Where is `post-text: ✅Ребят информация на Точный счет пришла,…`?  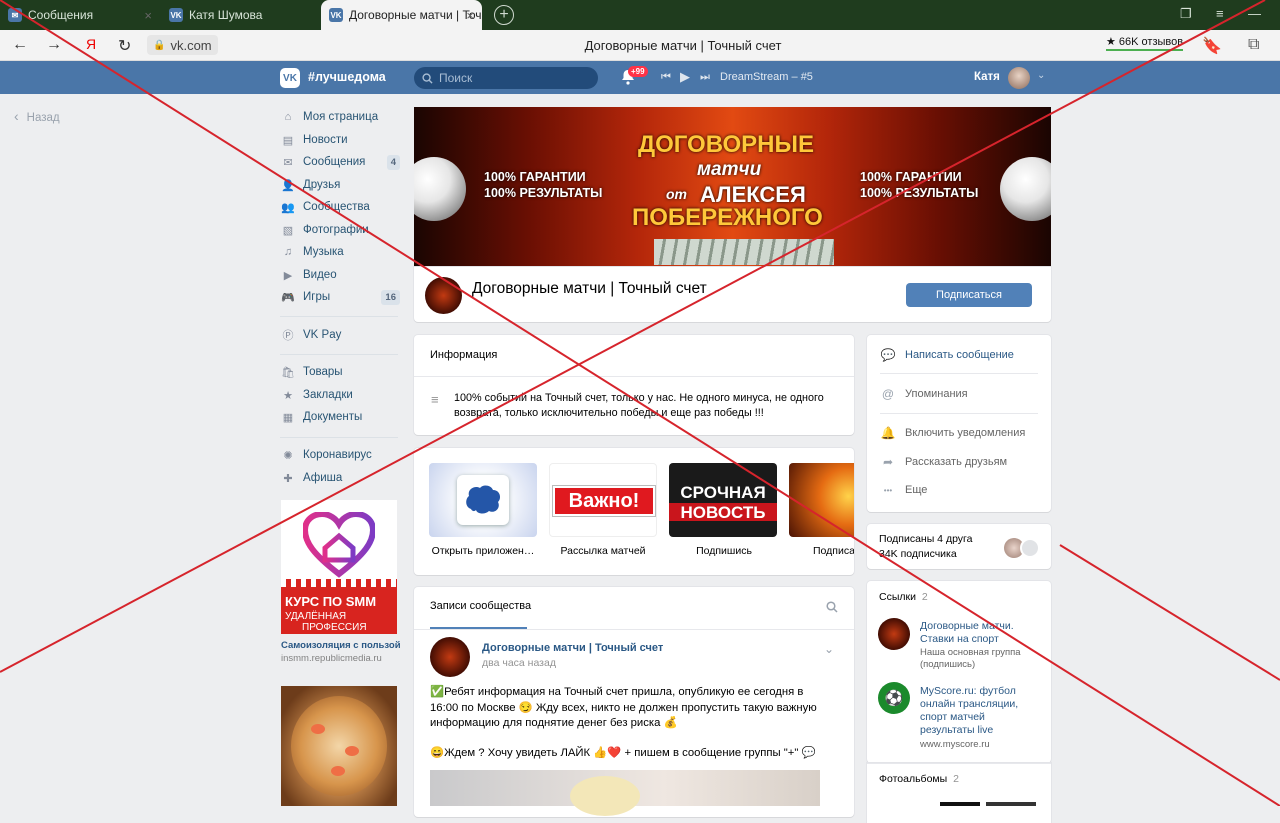
post-text: ✅Ребят информация на Точный счет пришла,… is located at coordinates (623, 707).